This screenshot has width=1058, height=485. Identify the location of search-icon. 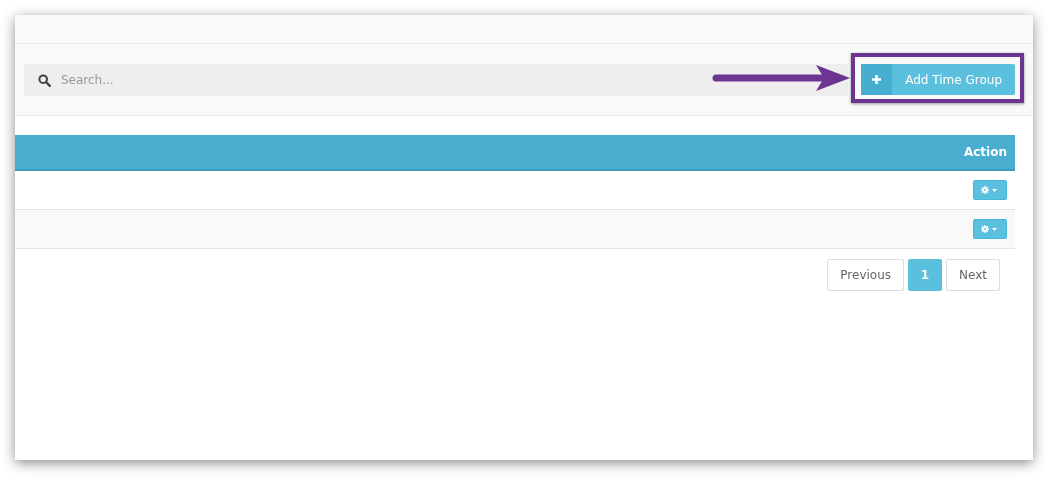
(44, 80).